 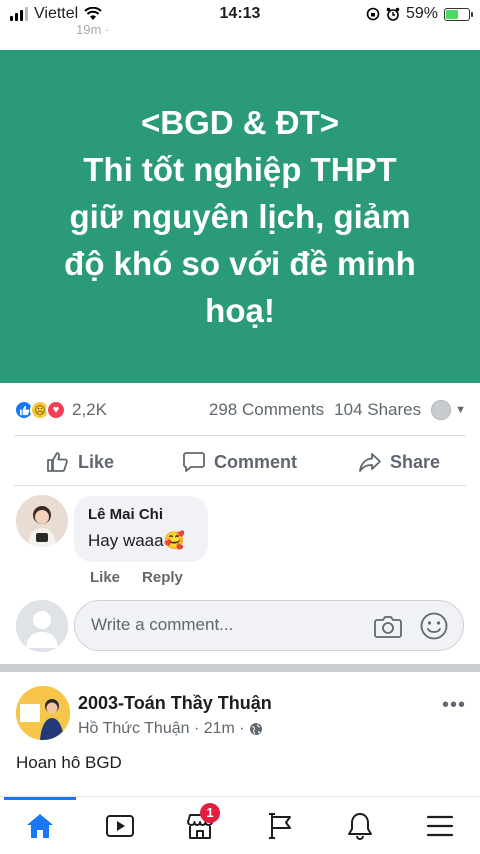 I want to click on comment-bubble: Lê Mai Chi Hay waaa🥰, so click(x=141, y=529).